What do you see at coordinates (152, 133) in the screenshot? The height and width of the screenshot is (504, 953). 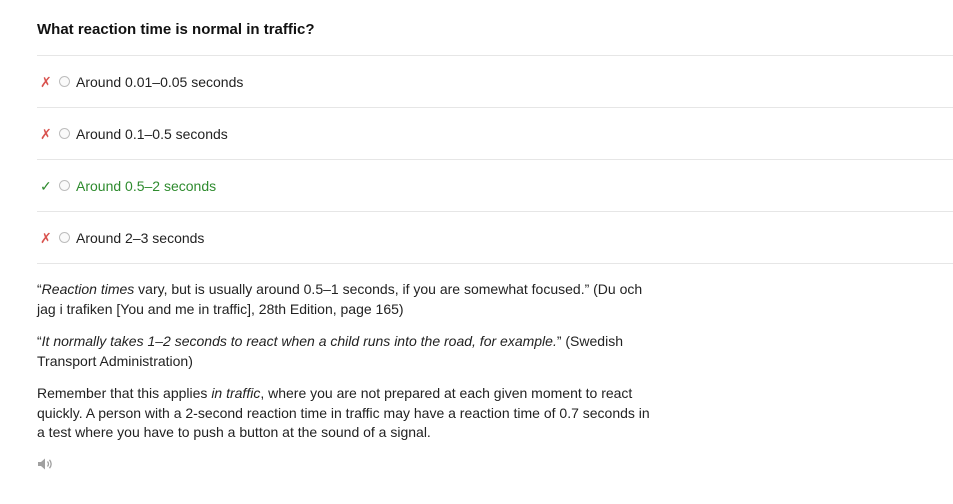 I see `answer-label: Around 0.1–0.5 seconds` at bounding box center [152, 133].